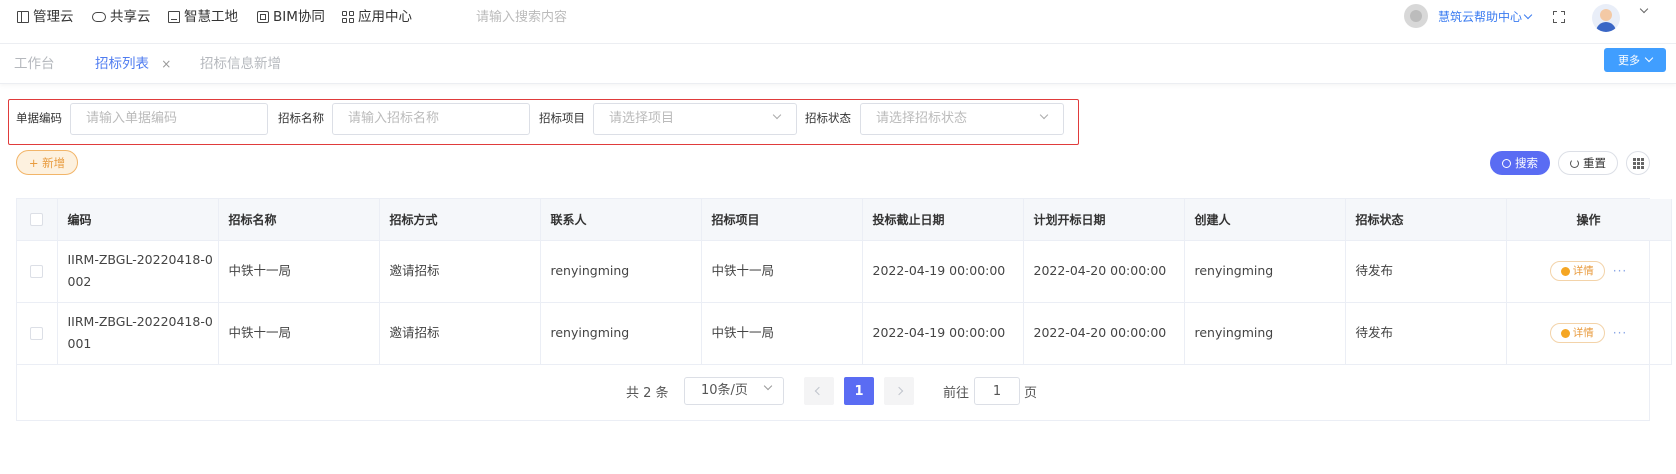 The image size is (1676, 474). Describe the element at coordinates (45, 17) in the screenshot. I see `topnav-item-management-cloud: 管理云` at that location.